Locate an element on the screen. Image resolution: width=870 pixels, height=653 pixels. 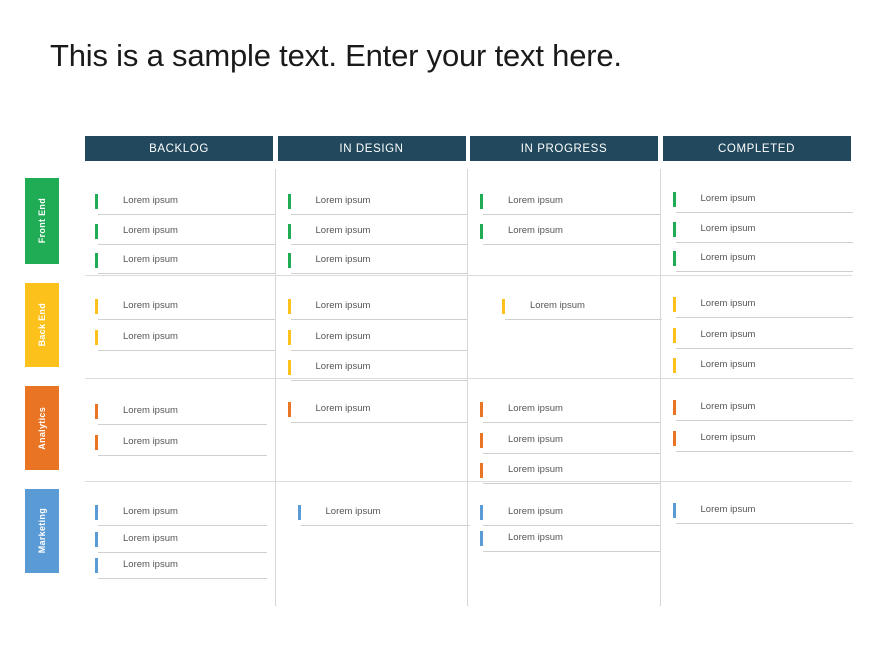
row-label-text: Marketing is located at coordinates (42, 531).